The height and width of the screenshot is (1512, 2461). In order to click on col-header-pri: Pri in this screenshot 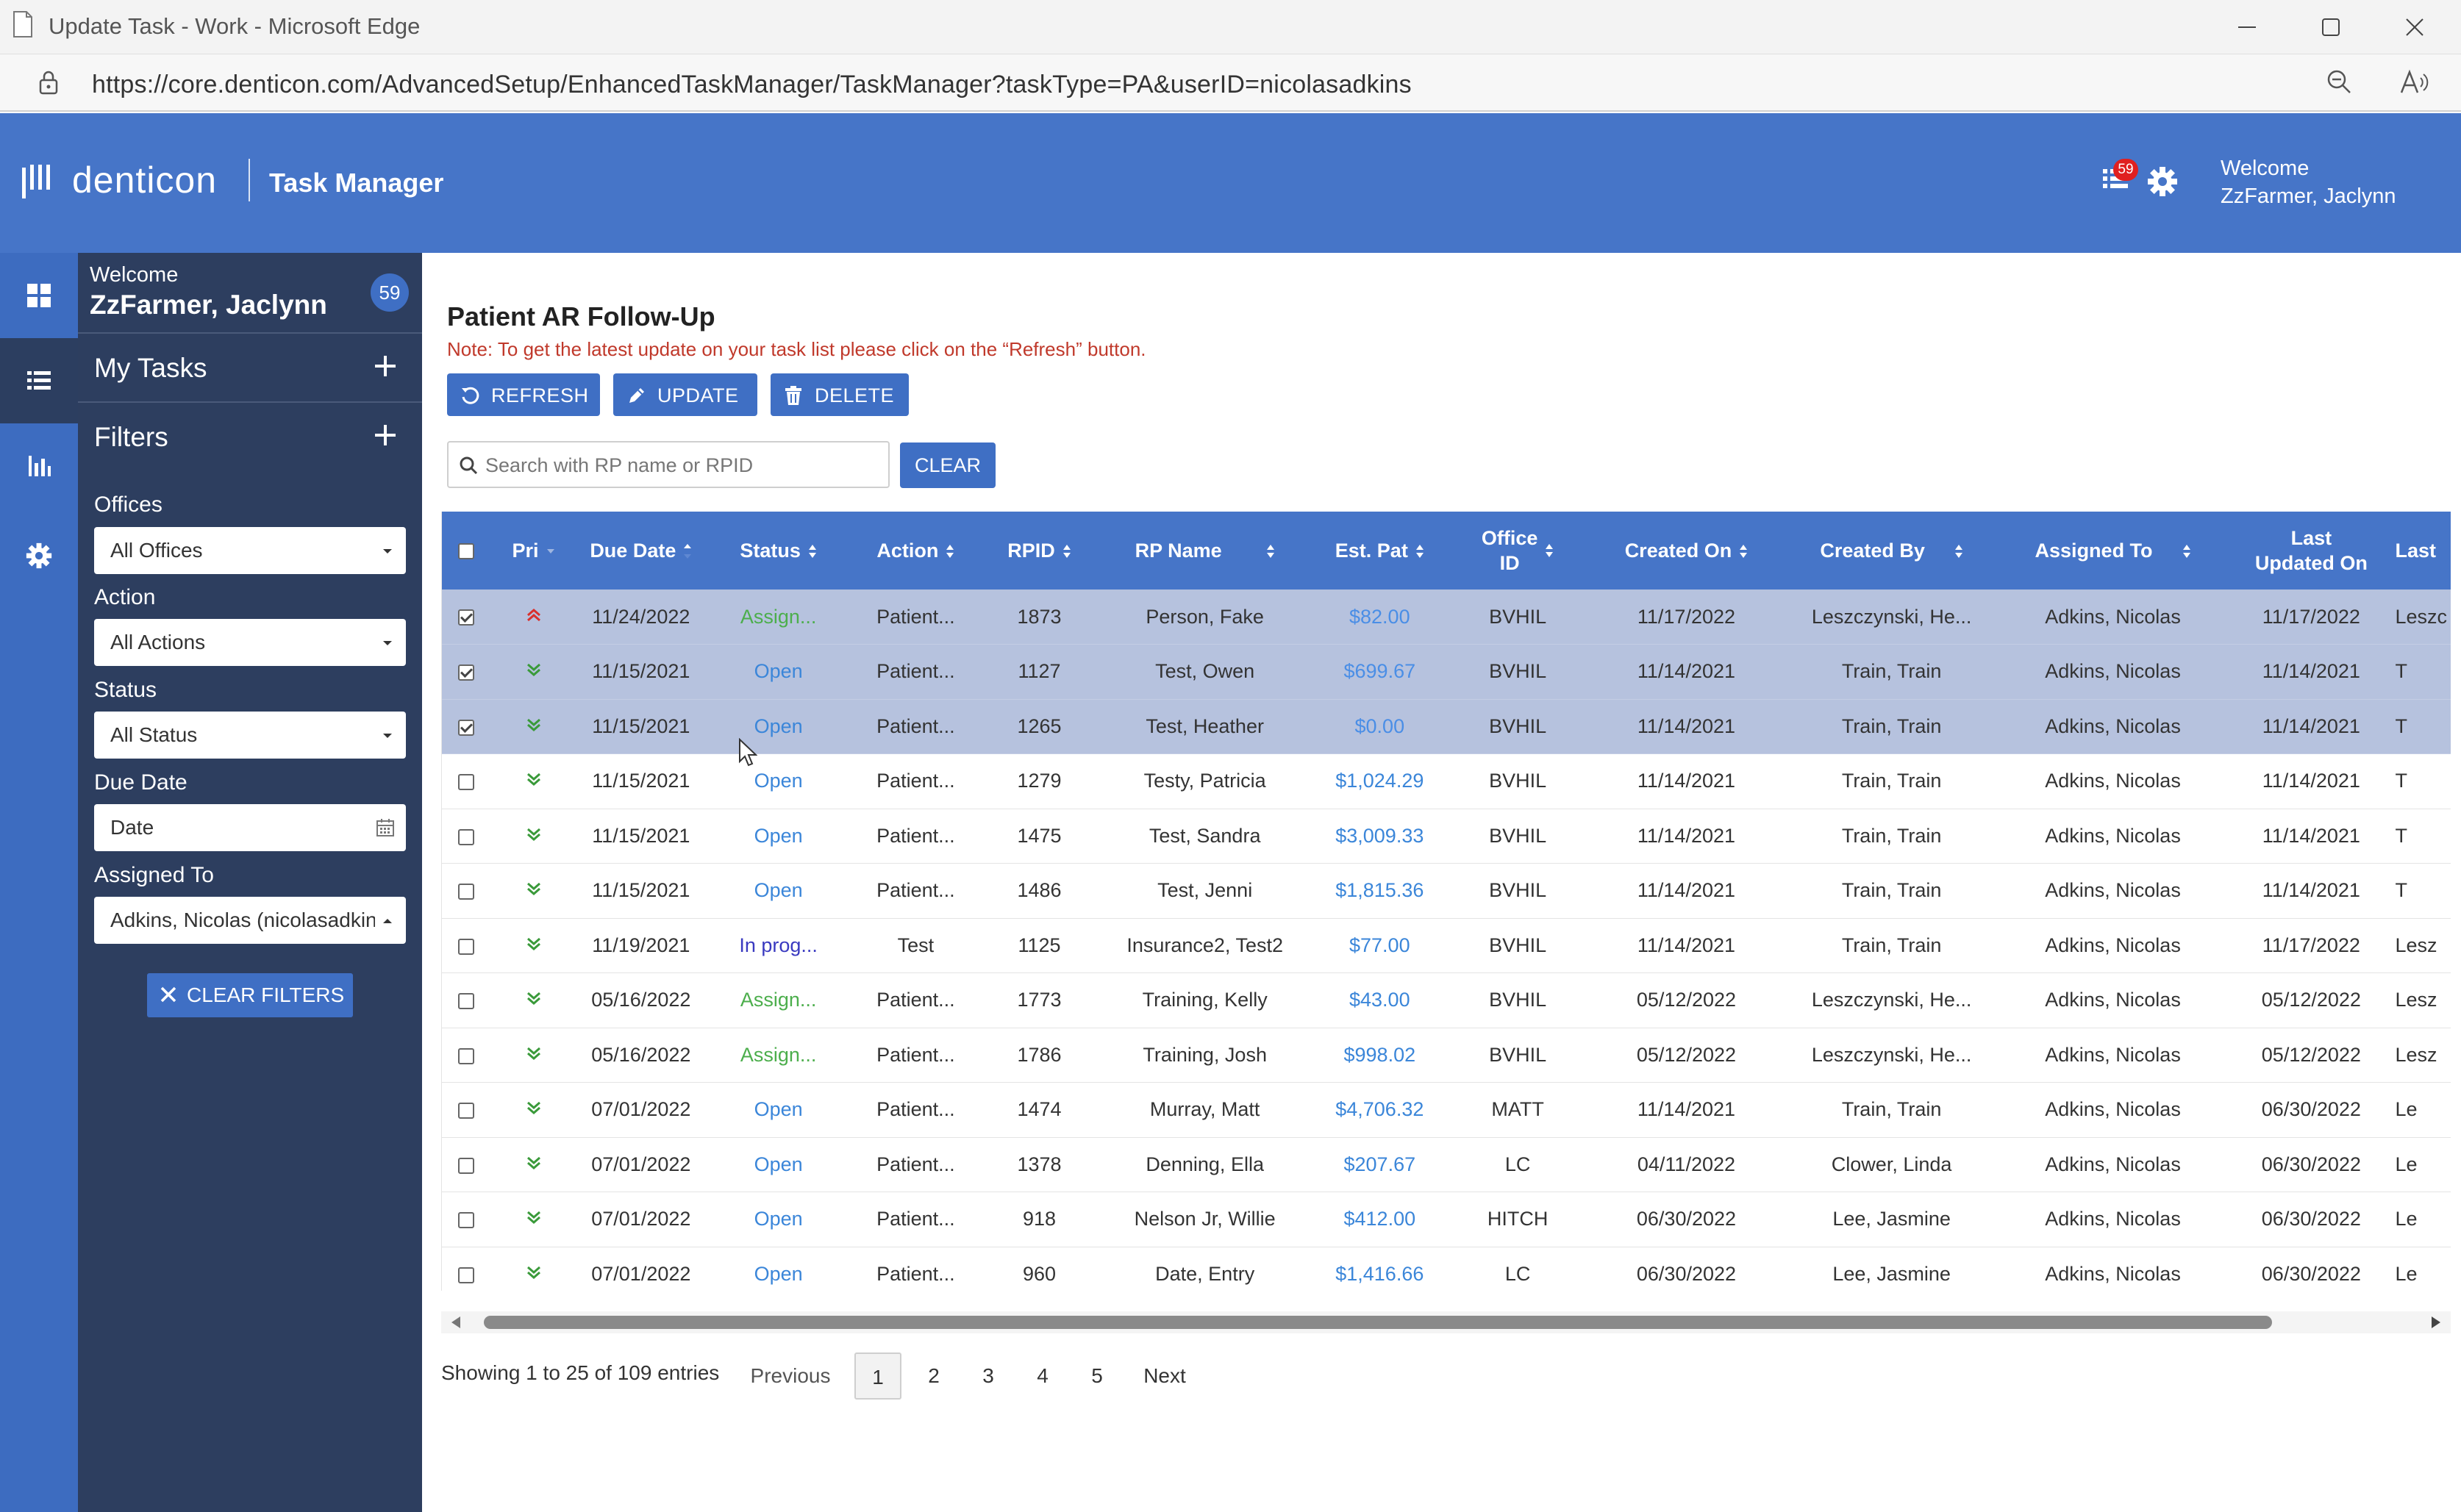, I will do `click(533, 551)`.